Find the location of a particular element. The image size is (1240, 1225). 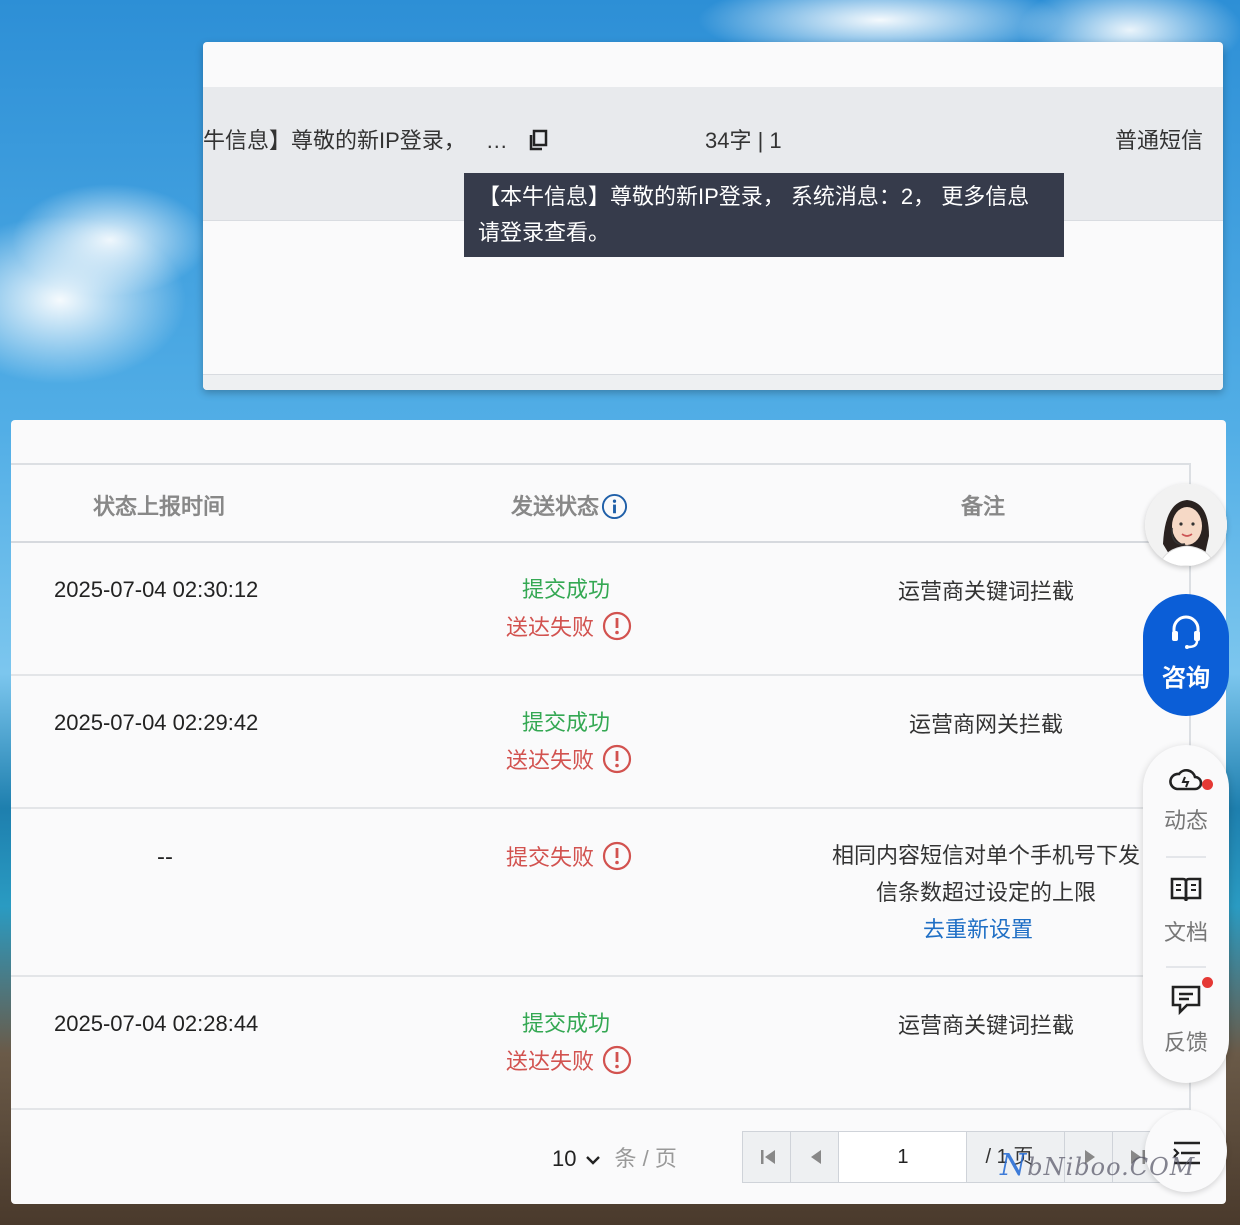

first-page-icon is located at coordinates (768, 1157).